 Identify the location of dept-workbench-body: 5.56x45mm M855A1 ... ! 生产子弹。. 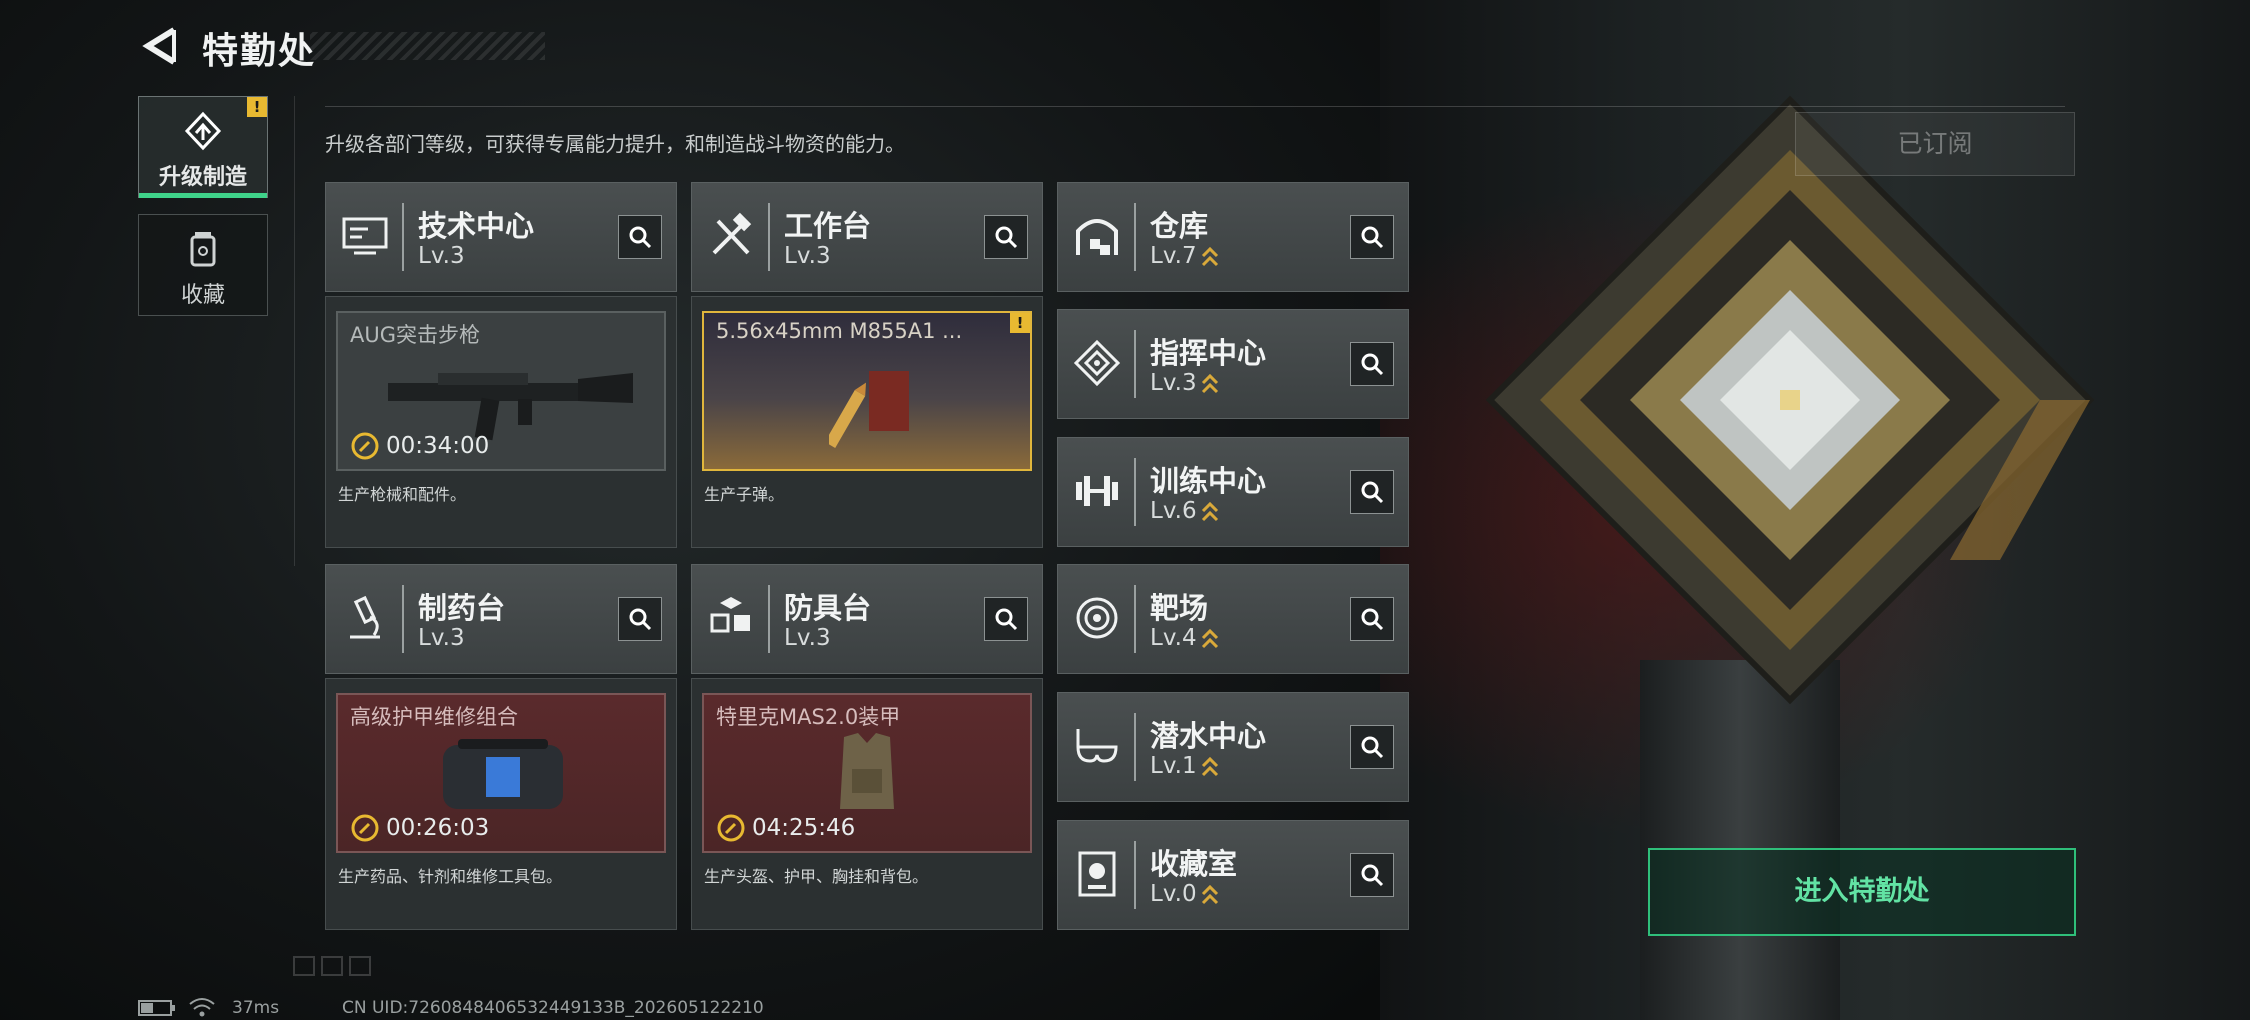
(867, 422).